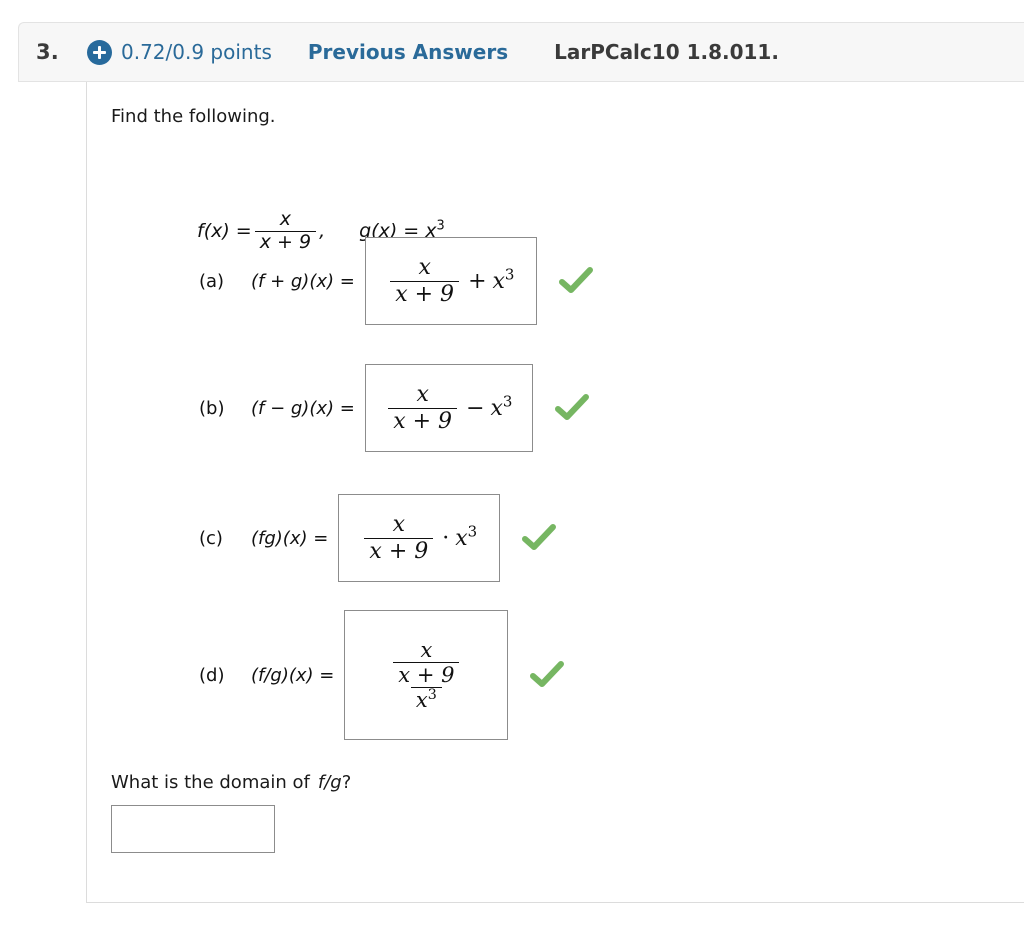 The width and height of the screenshot is (1024, 937). I want to click on green-check-icon-c, so click(539, 537).